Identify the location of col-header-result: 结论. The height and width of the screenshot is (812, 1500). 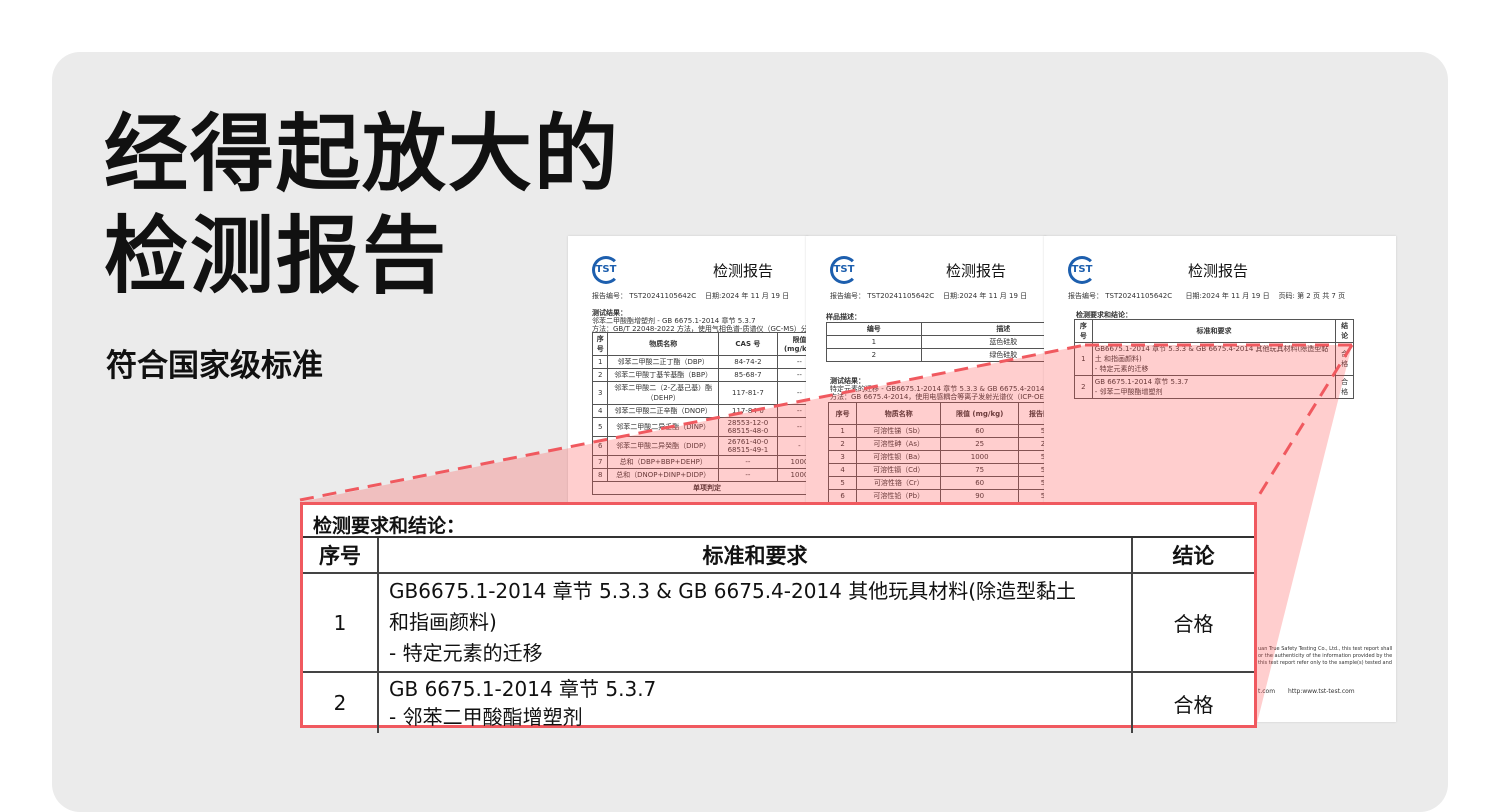
(1193, 556).